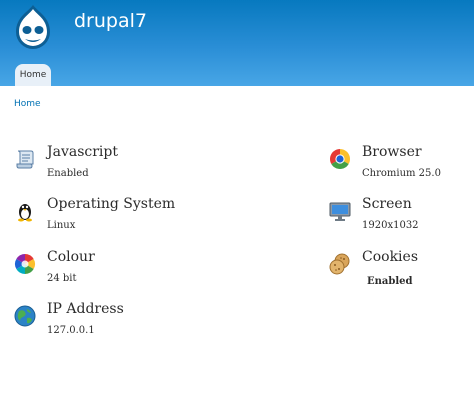 This screenshot has width=474, height=413. What do you see at coordinates (339, 264) in the screenshot?
I see `cookies-icon` at bounding box center [339, 264].